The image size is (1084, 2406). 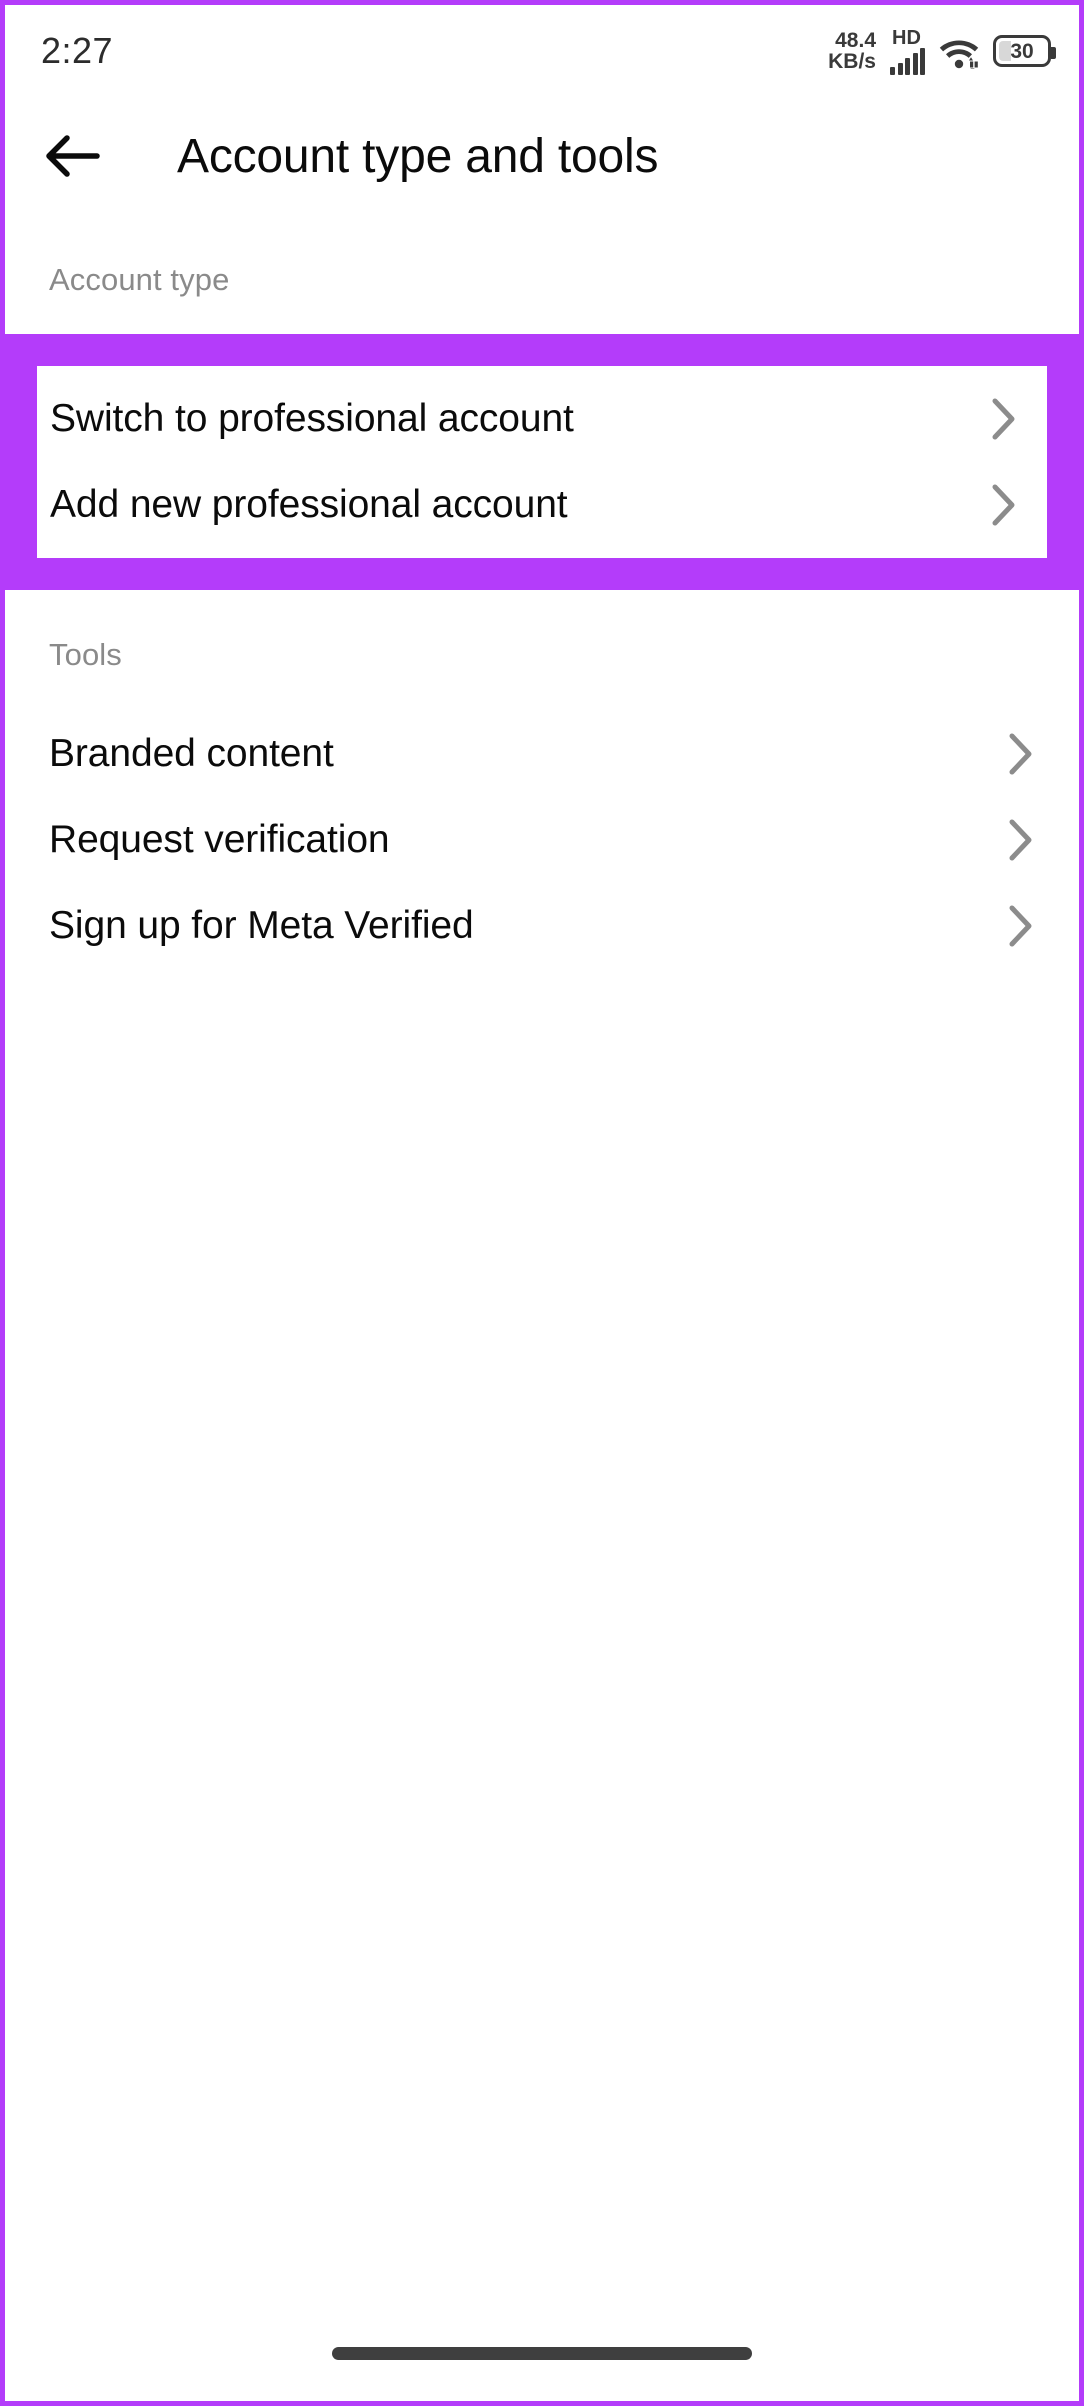 What do you see at coordinates (906, 38) in the screenshot?
I see `hd-label: HD` at bounding box center [906, 38].